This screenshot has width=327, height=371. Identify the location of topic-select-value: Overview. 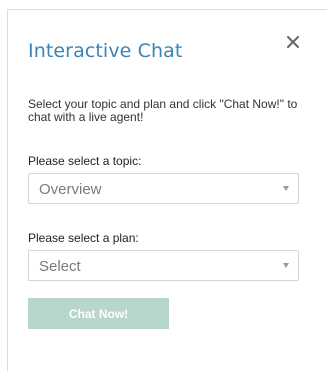
(70, 189).